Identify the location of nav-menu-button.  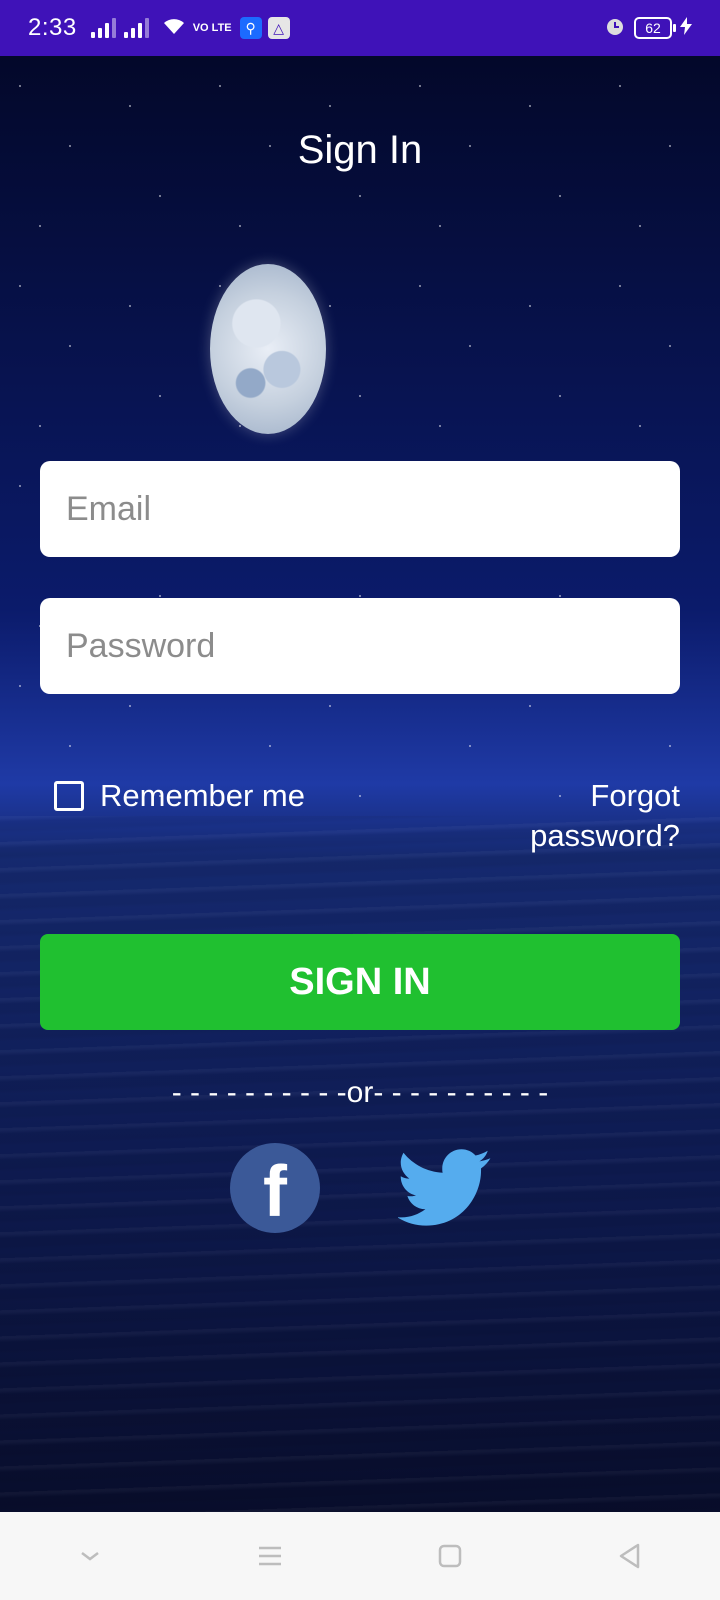
(270, 1556).